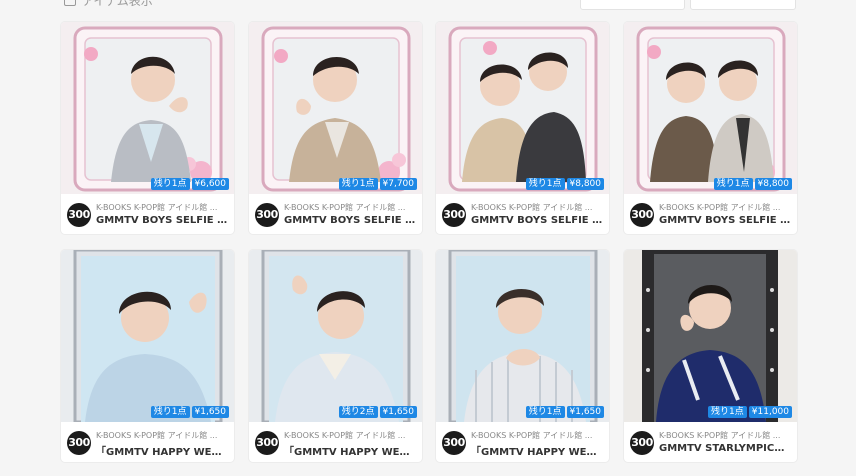 The width and height of the screenshot is (856, 476). I want to click on grid-view-icon, so click(70, 3).